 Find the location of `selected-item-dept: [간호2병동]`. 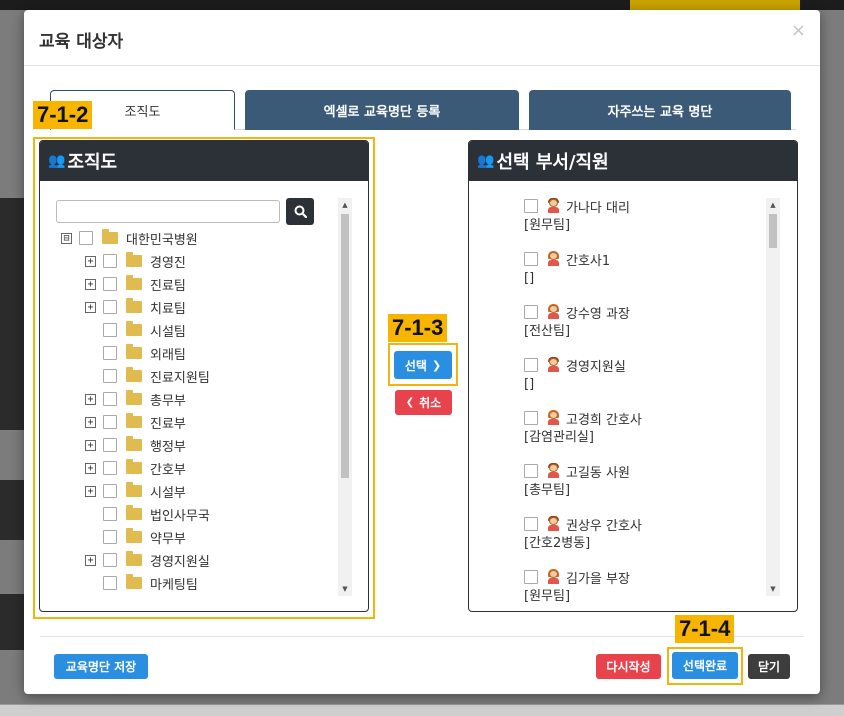

selected-item-dept: [간호2병동] is located at coordinates (557, 543).